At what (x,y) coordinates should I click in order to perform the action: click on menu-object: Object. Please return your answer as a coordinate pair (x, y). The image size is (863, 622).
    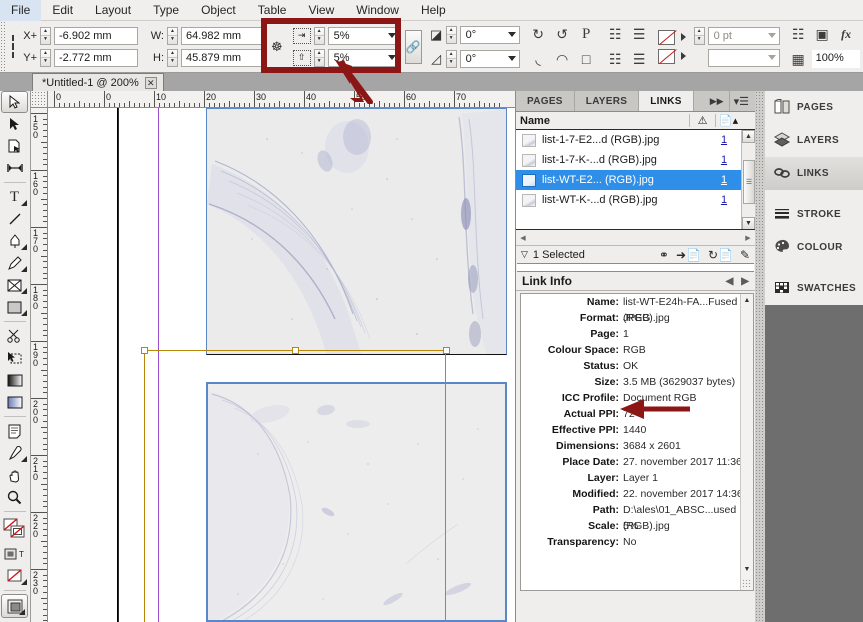
    Looking at the image, I should click on (218, 10).